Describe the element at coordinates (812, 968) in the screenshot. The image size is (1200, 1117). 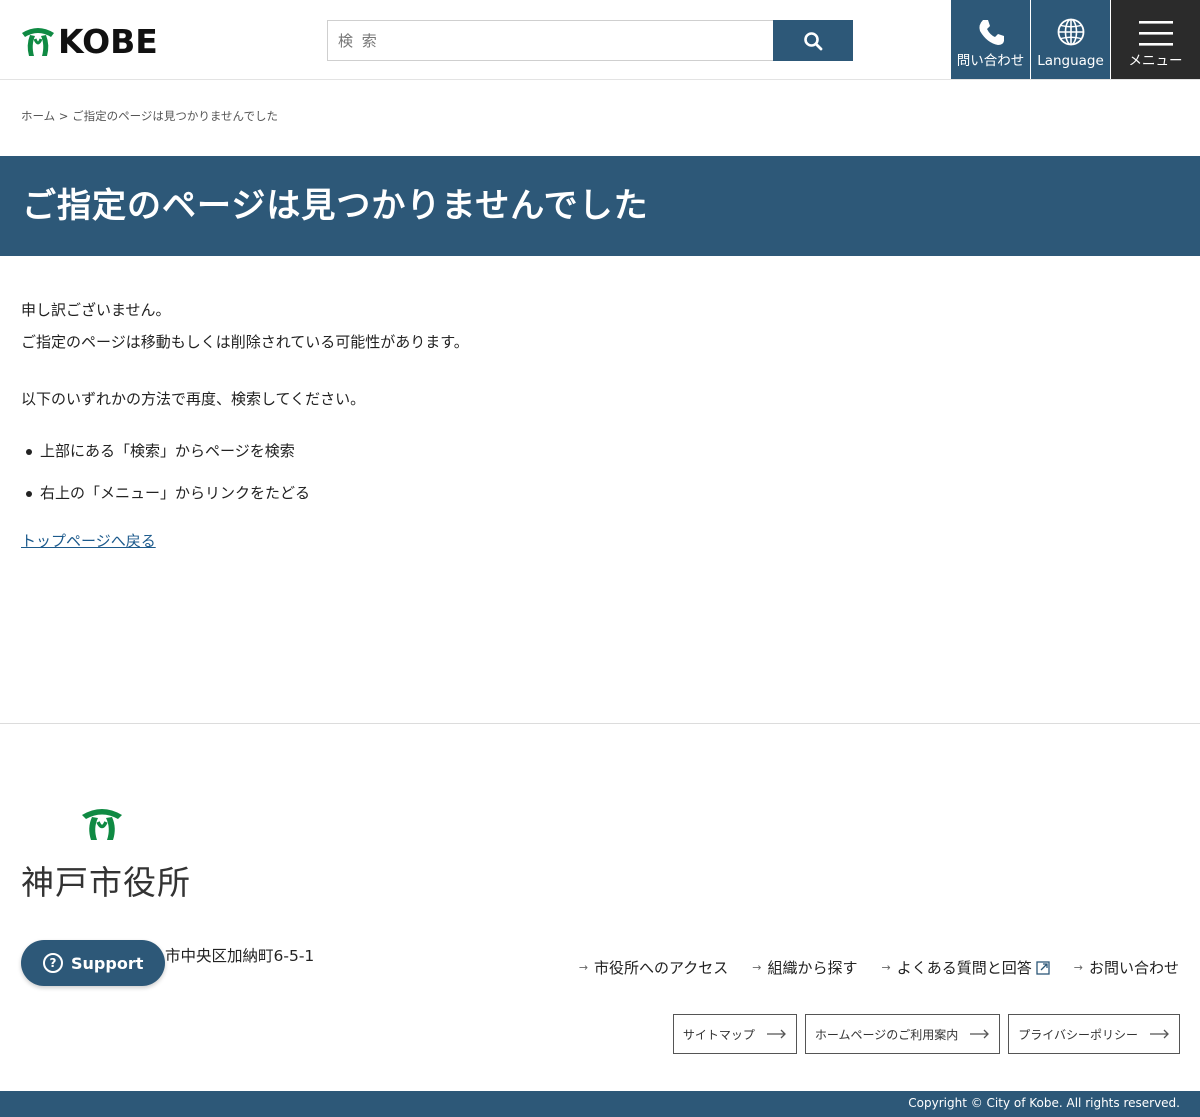
I see `footer-link-label: 組織から探す` at that location.